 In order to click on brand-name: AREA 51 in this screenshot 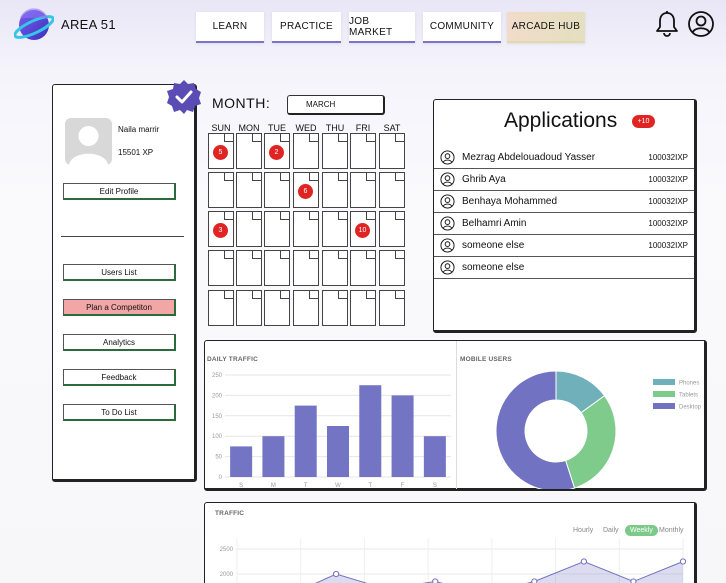, I will do `click(88, 24)`.